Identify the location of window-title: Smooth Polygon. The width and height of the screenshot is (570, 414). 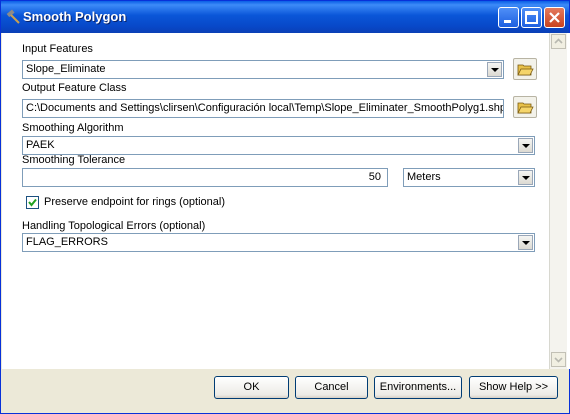
(75, 16).